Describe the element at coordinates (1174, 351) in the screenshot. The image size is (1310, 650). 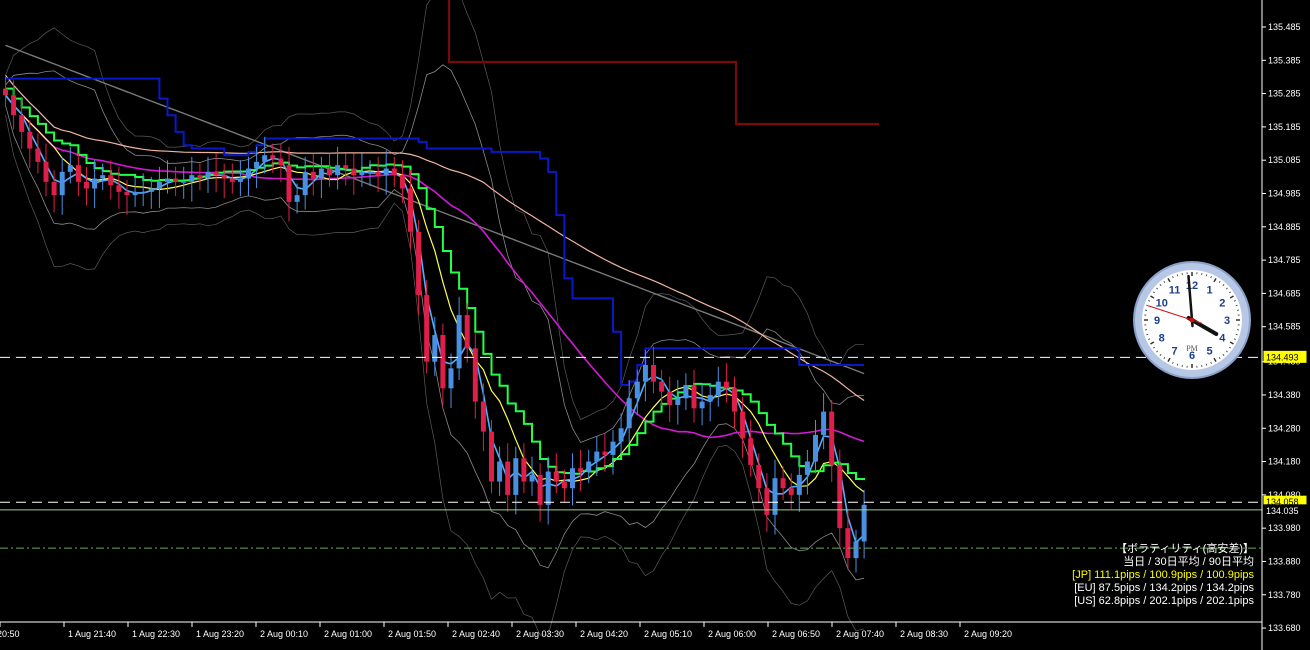
I see `clock-numeral: 7` at that location.